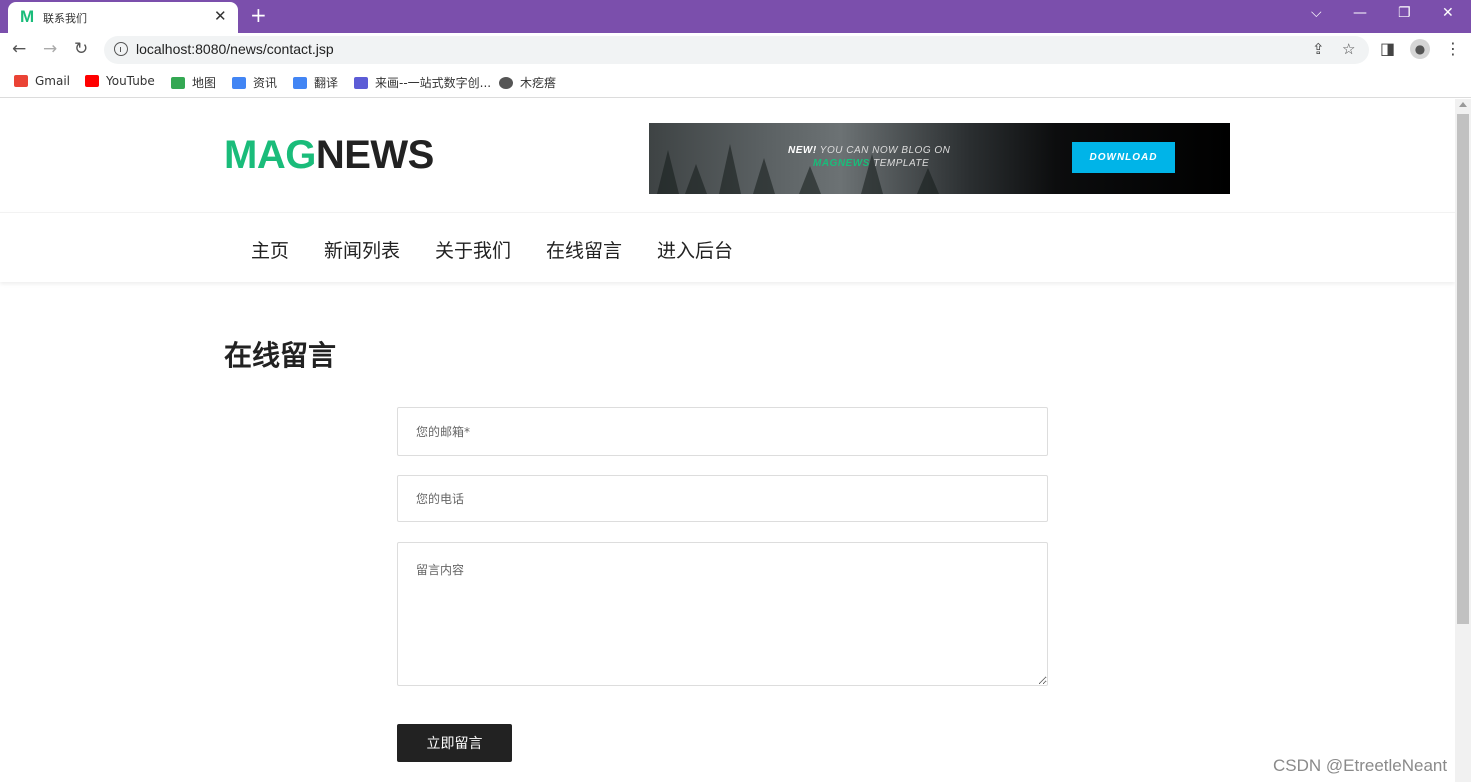 This screenshot has height=782, width=1471. I want to click on bookmark-translate: 翻译, so click(315, 82).